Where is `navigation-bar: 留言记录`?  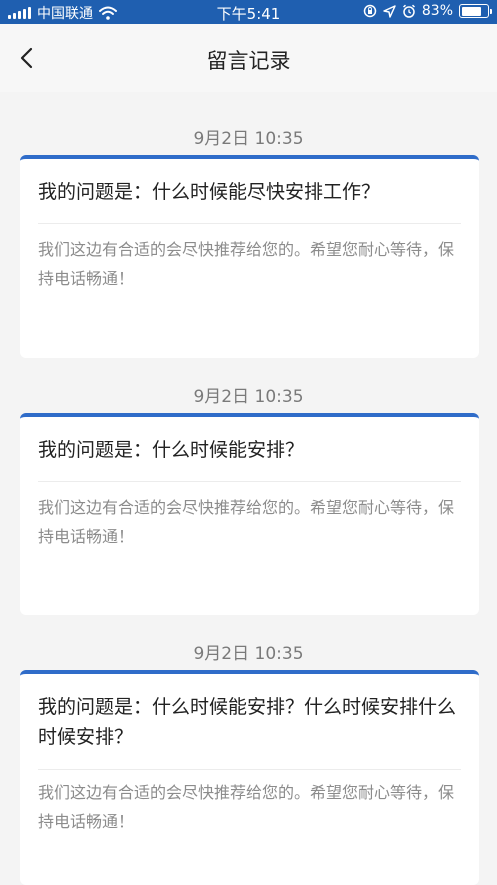
navigation-bar: 留言记录 is located at coordinates (248, 58).